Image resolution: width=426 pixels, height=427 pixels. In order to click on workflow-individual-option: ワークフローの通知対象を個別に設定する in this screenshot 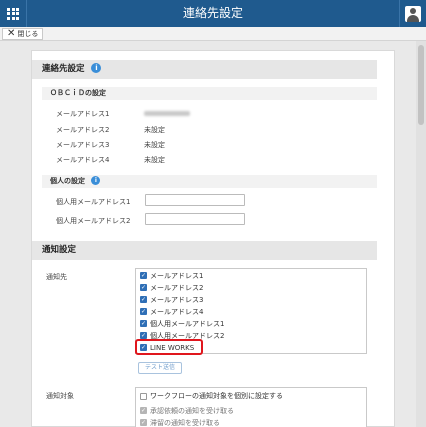, I will do `click(211, 396)`.